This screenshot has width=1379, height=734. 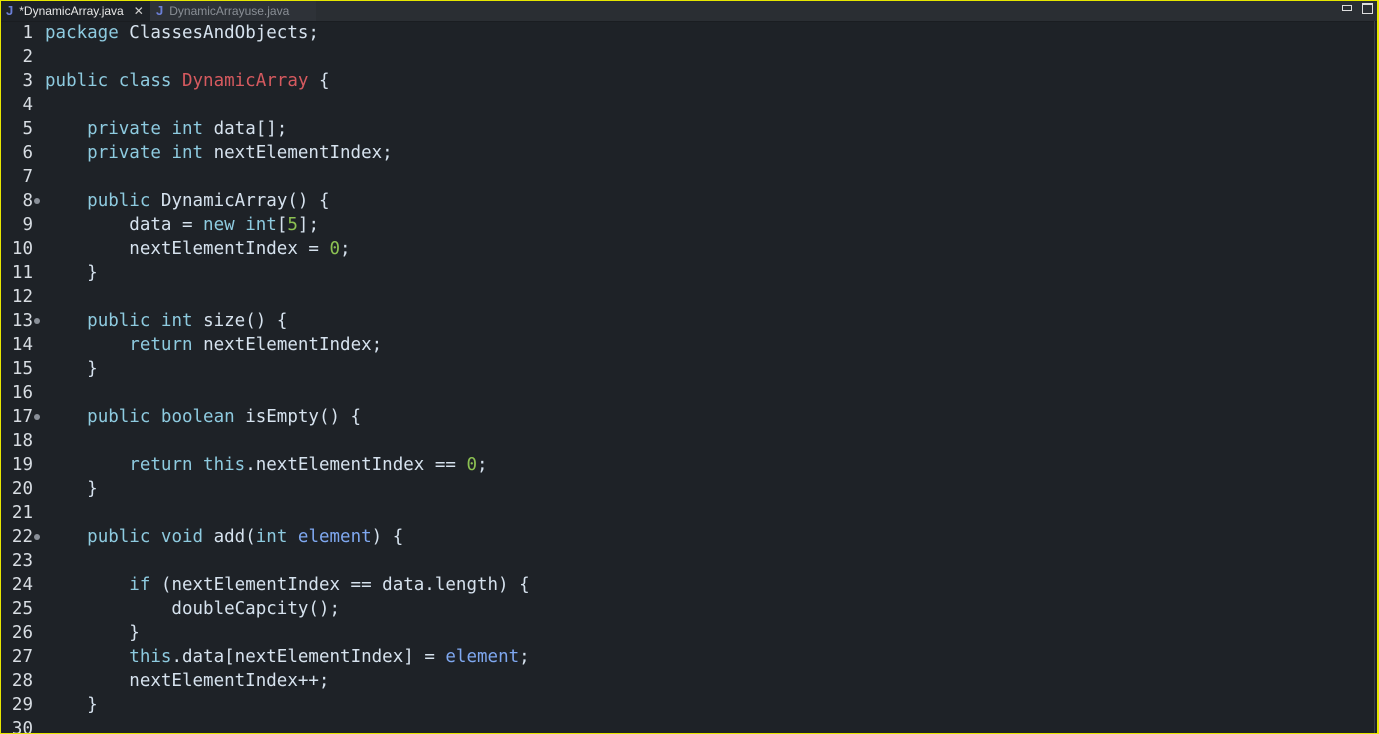 I want to click on code-line: 10 nextElementIndex = 0;, so click(x=689, y=249).